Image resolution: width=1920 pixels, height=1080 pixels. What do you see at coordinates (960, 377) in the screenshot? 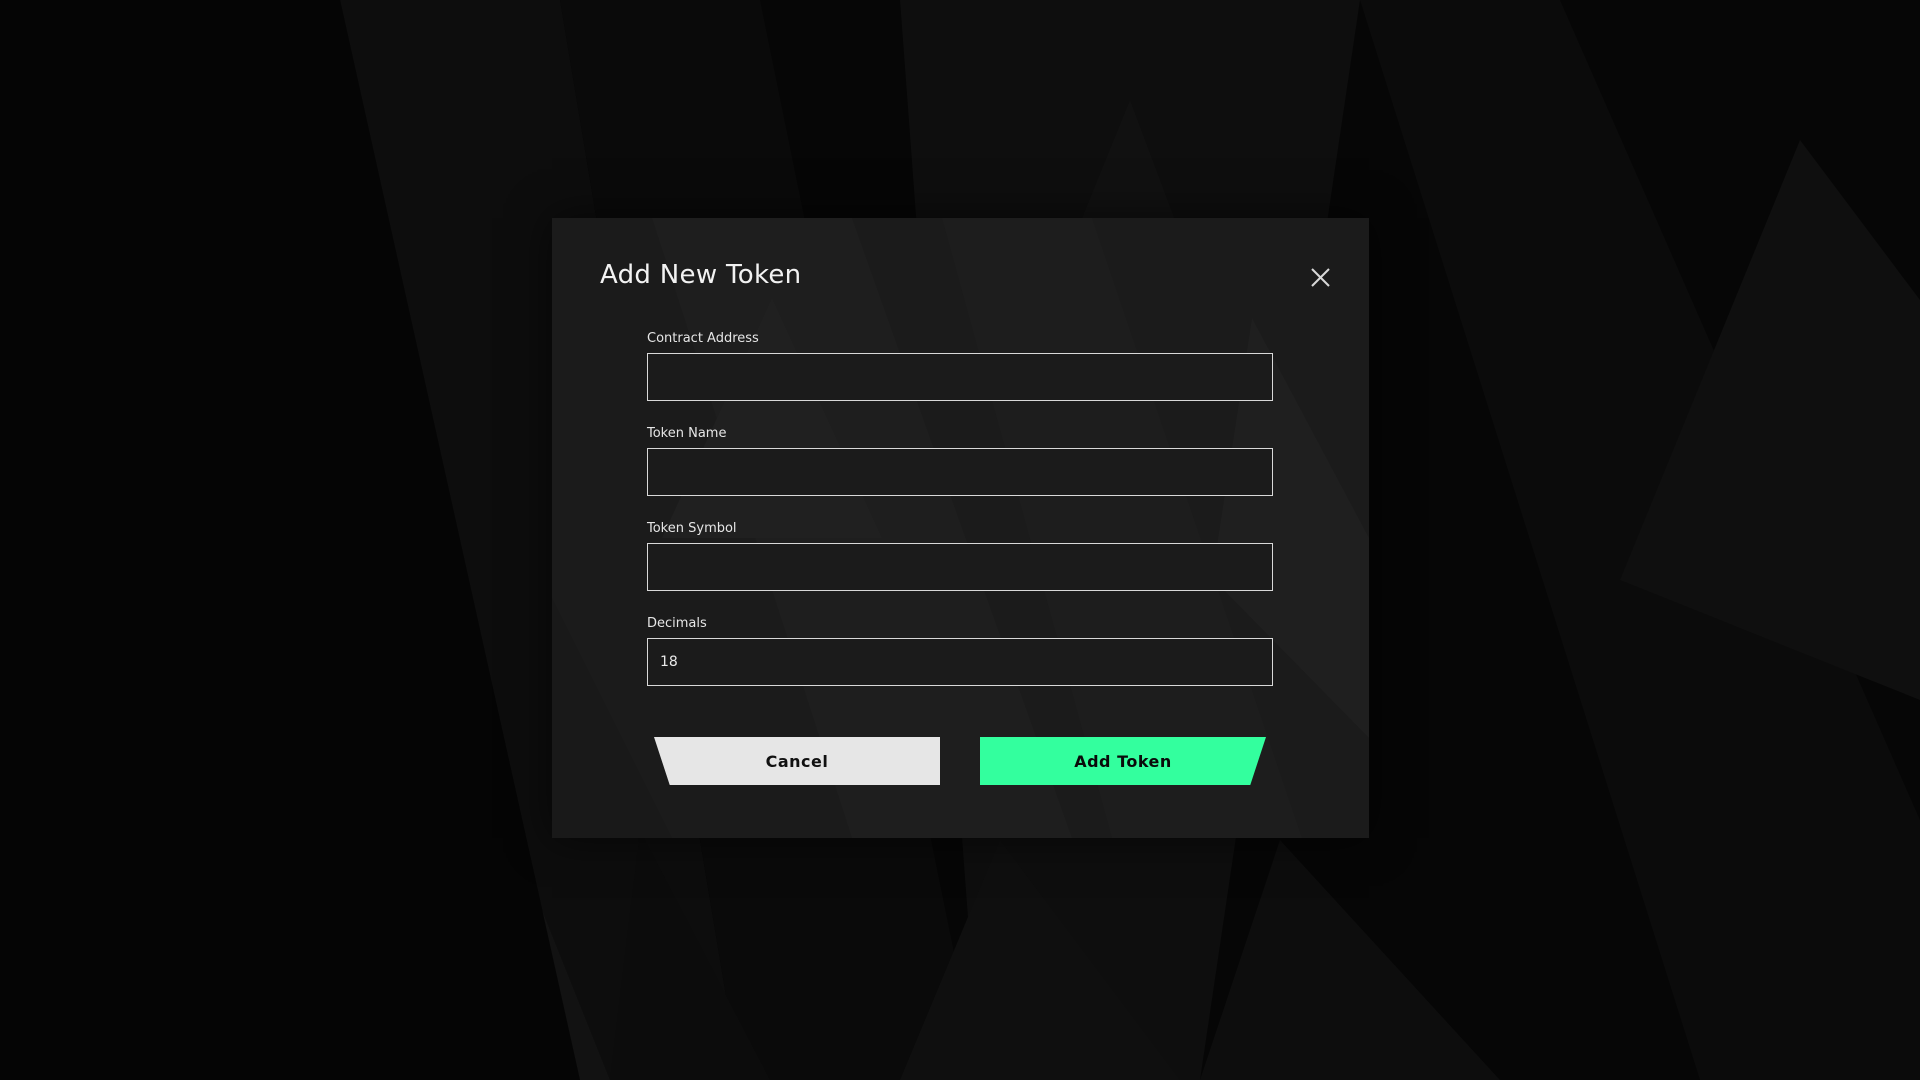
I see `contract-address-input` at bounding box center [960, 377].